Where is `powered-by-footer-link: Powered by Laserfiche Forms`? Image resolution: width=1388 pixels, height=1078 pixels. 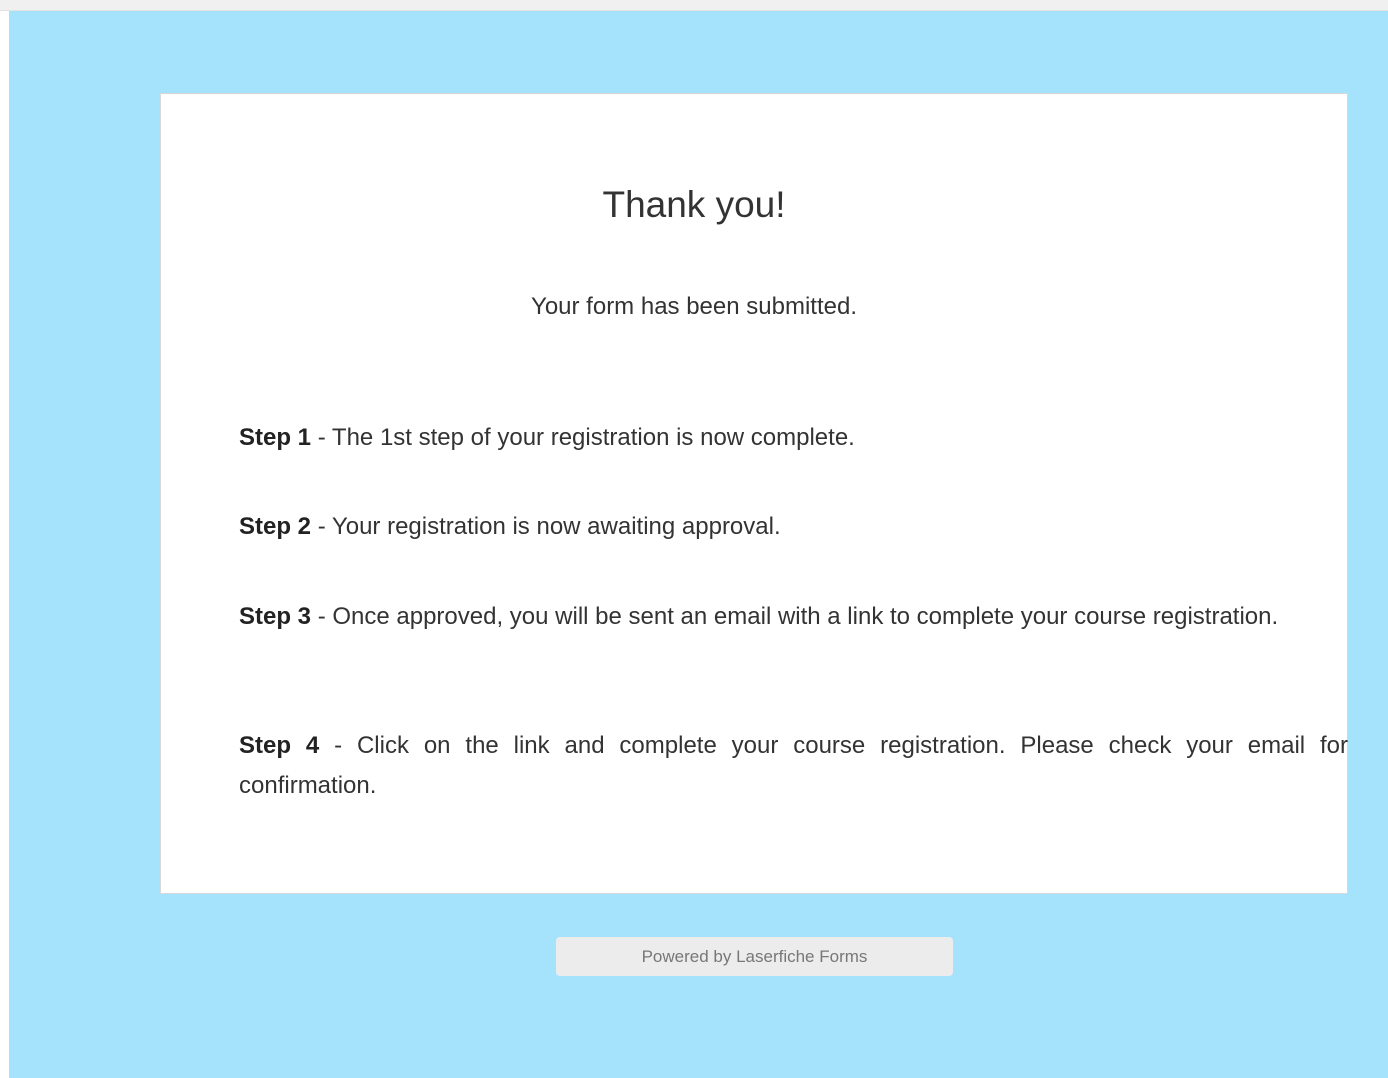 powered-by-footer-link: Powered by Laserfiche Forms is located at coordinates (754, 956).